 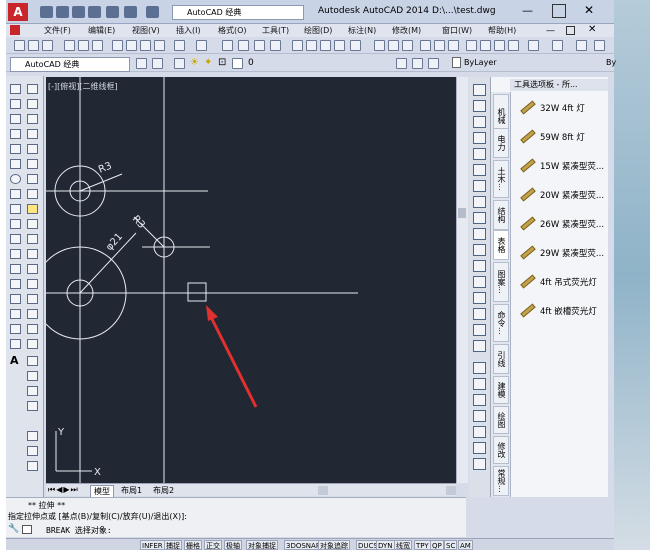 What do you see at coordinates (15, 89) in the screenshot?
I see `line-icon` at bounding box center [15, 89].